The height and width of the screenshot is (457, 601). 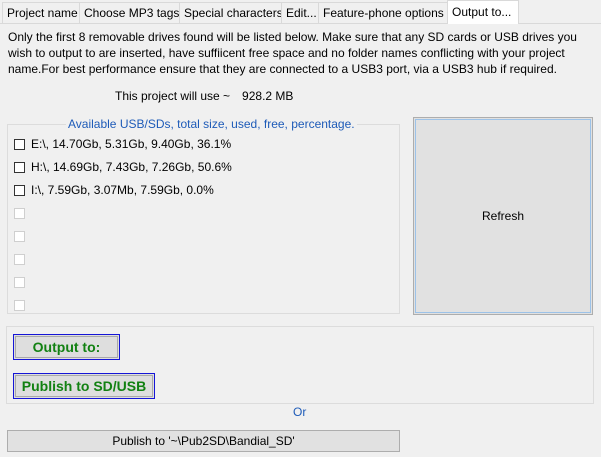 I want to click on drive-option-h: H:\, 14.69Gb, 7.43Gb, 7.26Gb, 50.6%, so click(x=123, y=167).